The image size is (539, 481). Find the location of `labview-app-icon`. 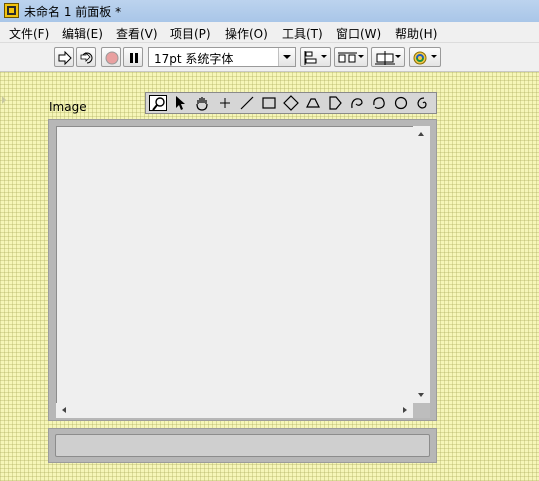

labview-app-icon is located at coordinates (11, 10).